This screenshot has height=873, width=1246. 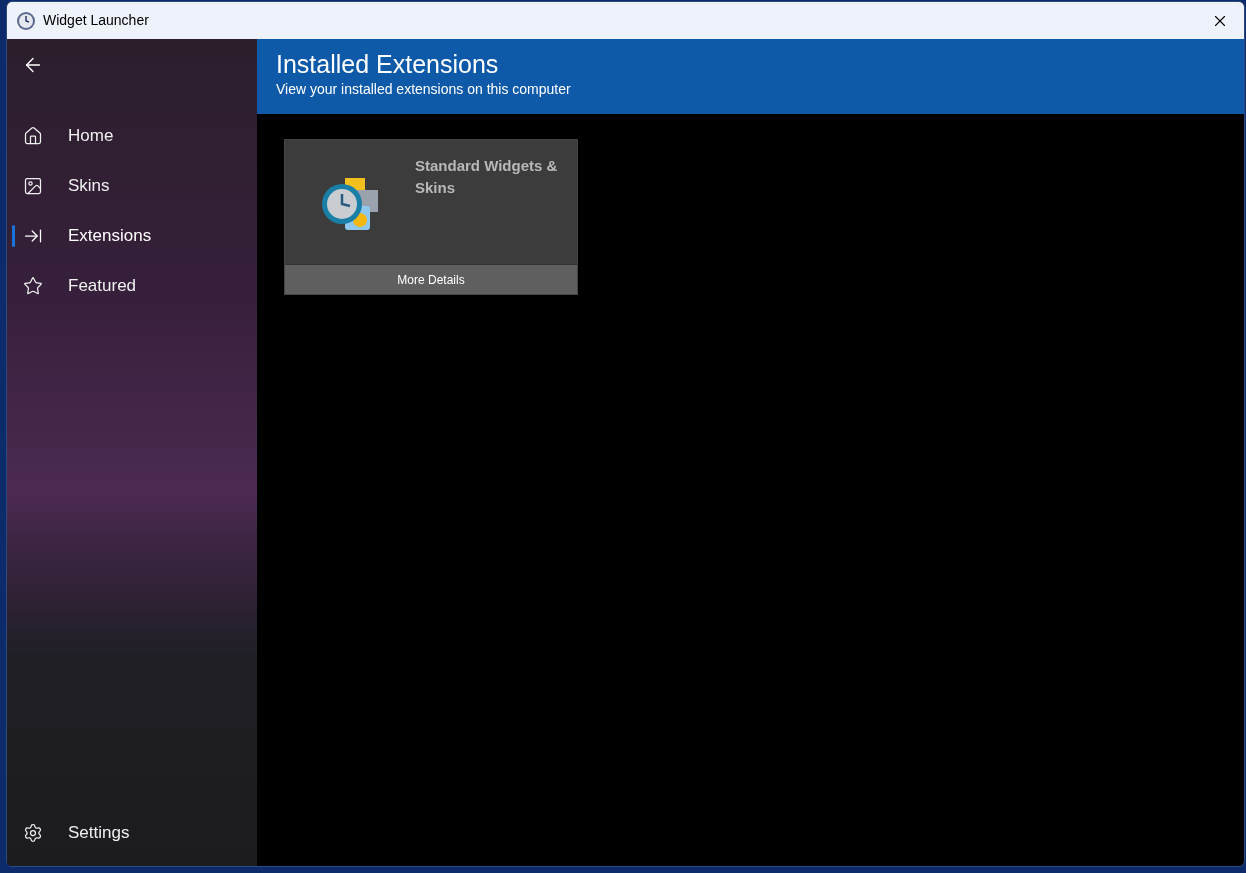 I want to click on clock-icon, so click(x=26, y=20).